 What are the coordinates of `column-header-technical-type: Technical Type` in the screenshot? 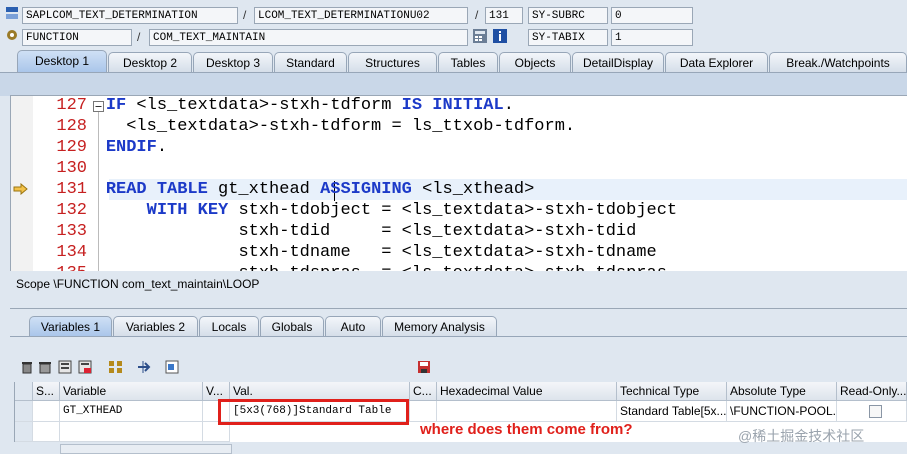 It's located at (672, 391).